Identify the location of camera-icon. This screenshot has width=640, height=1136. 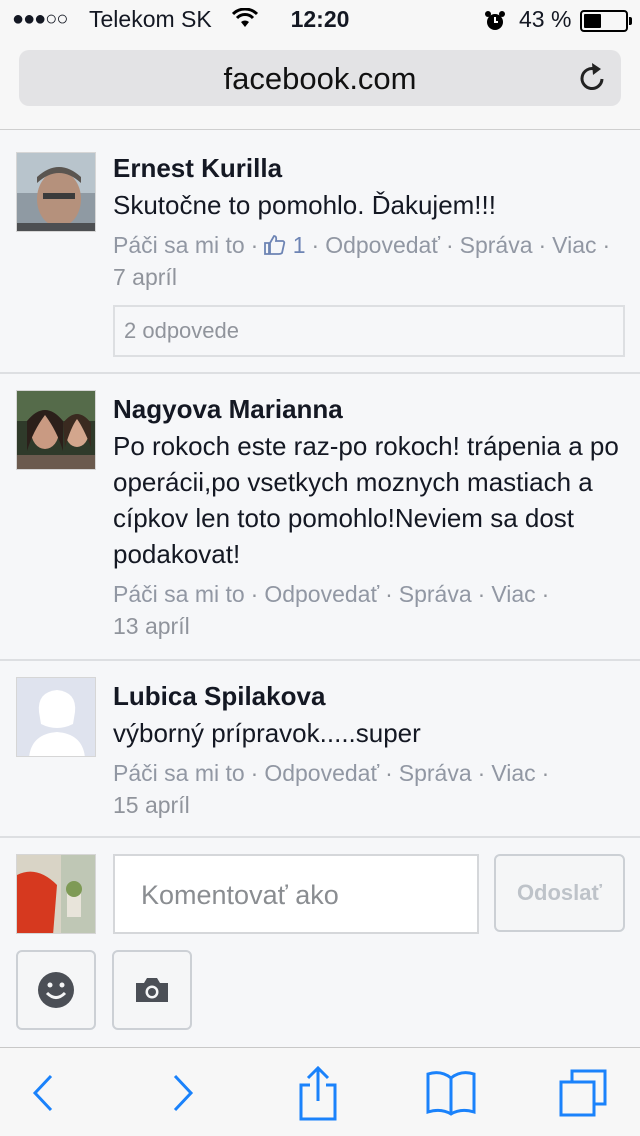
(152, 990).